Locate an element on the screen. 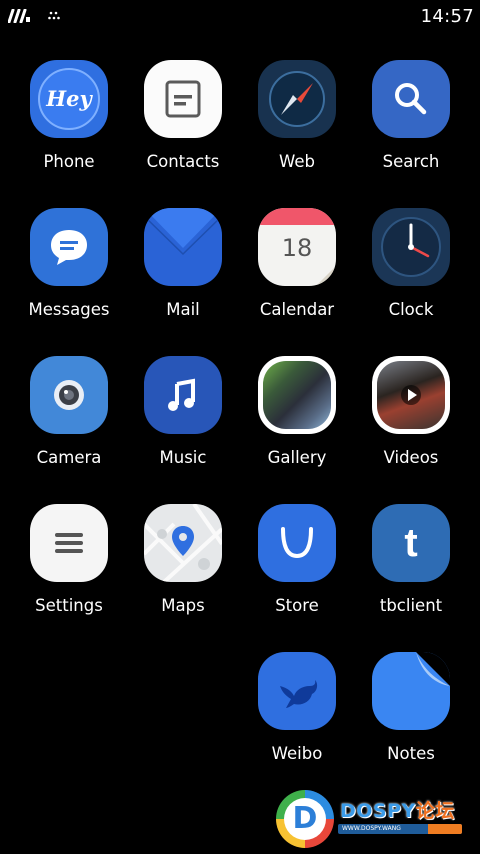  activity-dots-icon is located at coordinates (54, 15).